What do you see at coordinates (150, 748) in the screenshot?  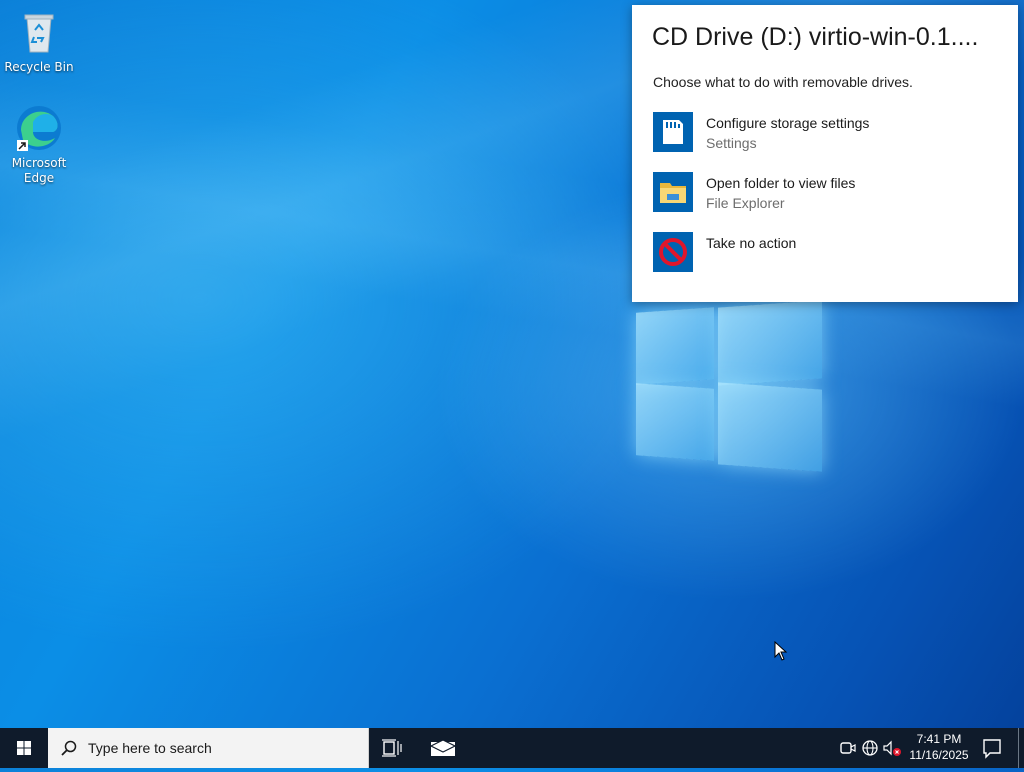 I see `search-placeholder: Type here to search` at bounding box center [150, 748].